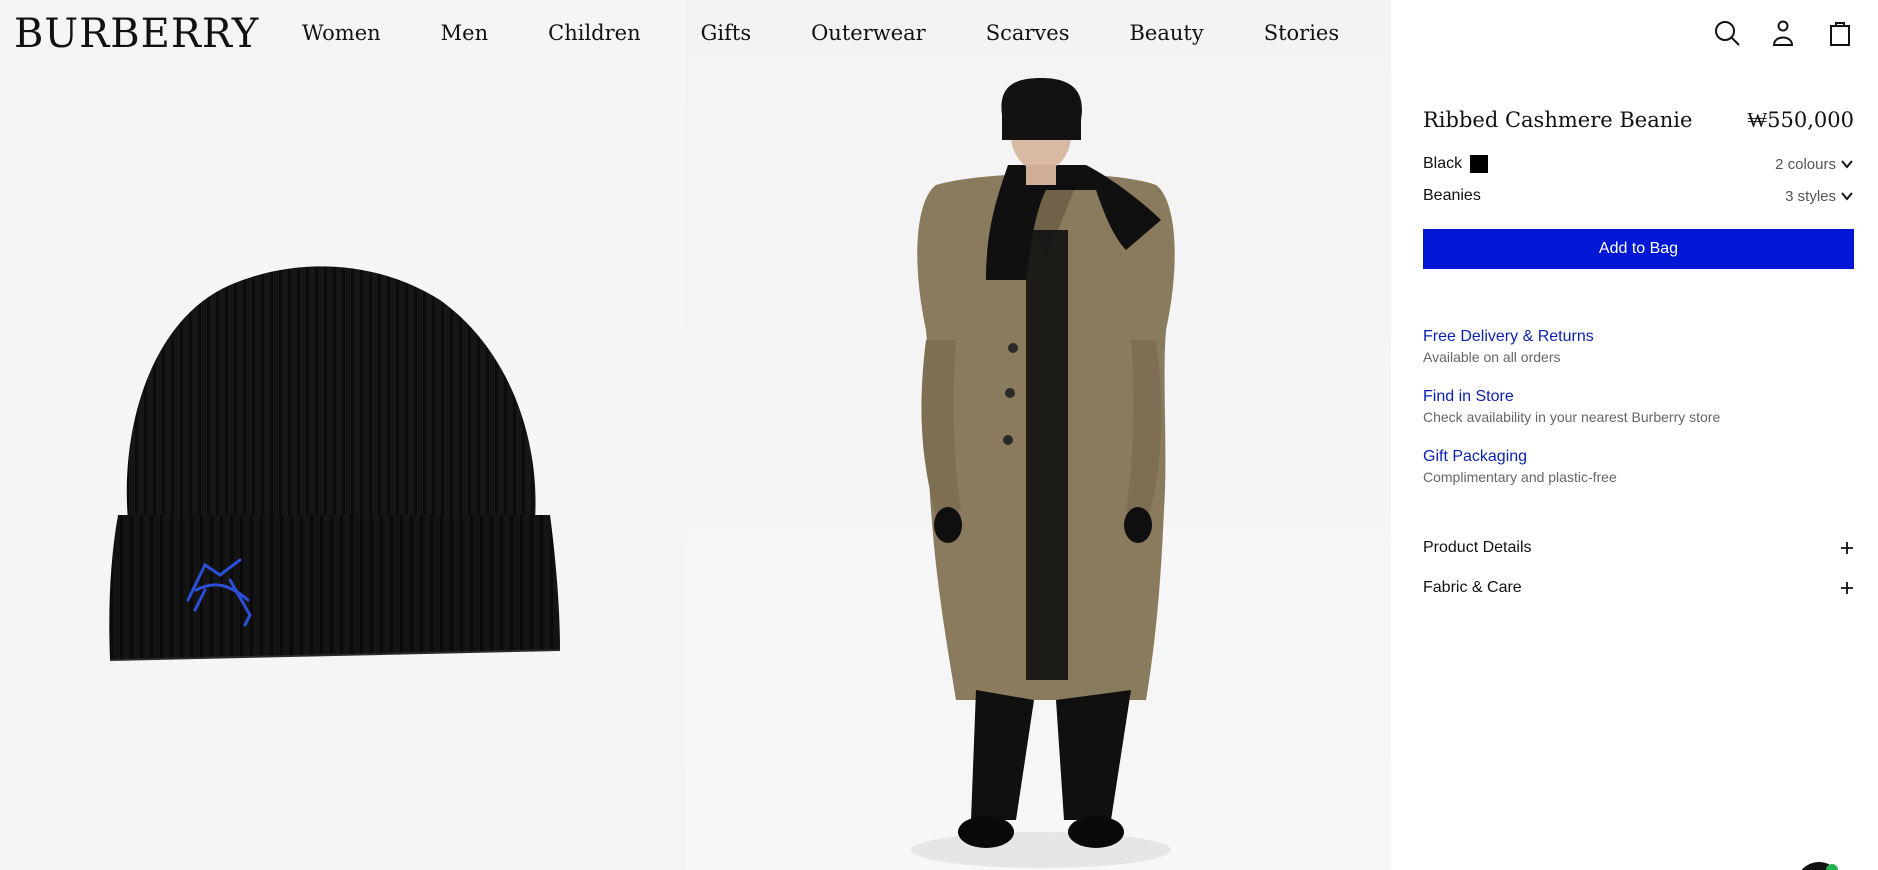 This screenshot has height=870, width=1878. Describe the element at coordinates (1840, 33) in the screenshot. I see `bag-icon` at that location.